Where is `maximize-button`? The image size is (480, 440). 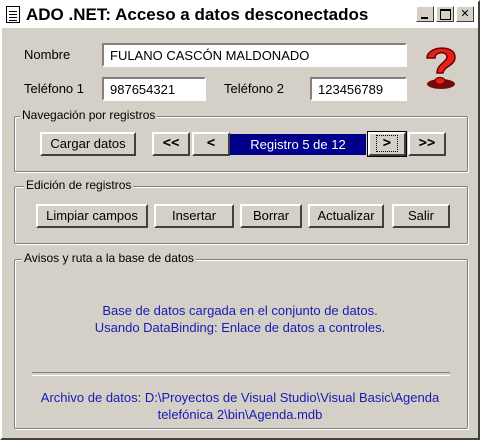
maximize-button is located at coordinates (445, 14).